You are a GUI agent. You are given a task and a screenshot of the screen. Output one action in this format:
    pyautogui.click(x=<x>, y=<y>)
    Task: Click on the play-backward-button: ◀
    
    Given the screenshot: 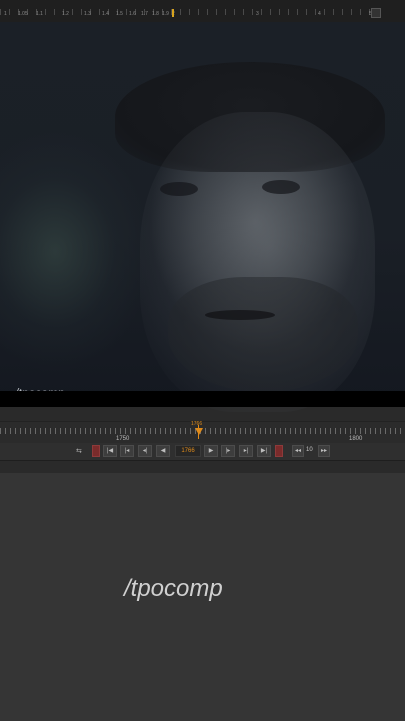 What is the action you would take?
    pyautogui.click(x=163, y=451)
    